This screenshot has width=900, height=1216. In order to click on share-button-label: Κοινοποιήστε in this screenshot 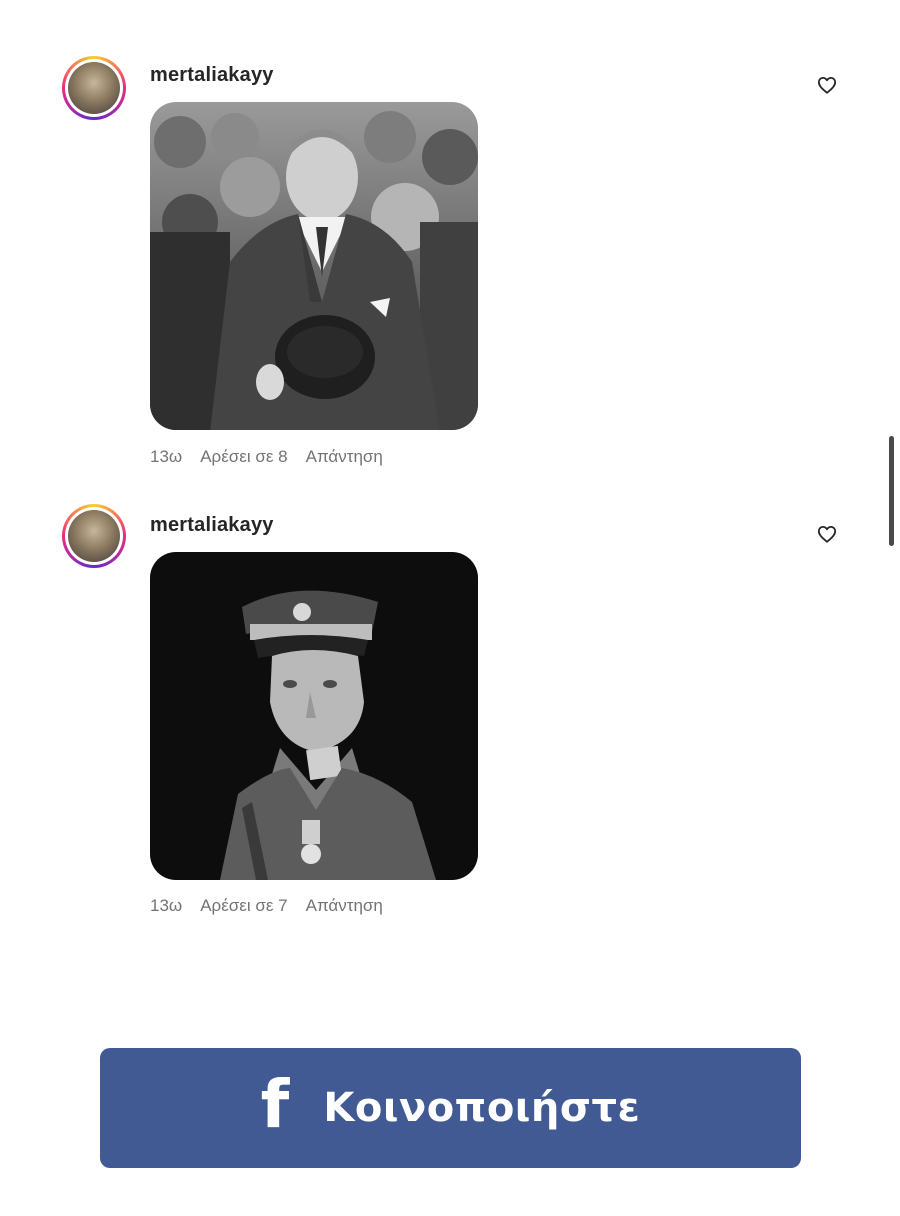, I will do `click(482, 1108)`.